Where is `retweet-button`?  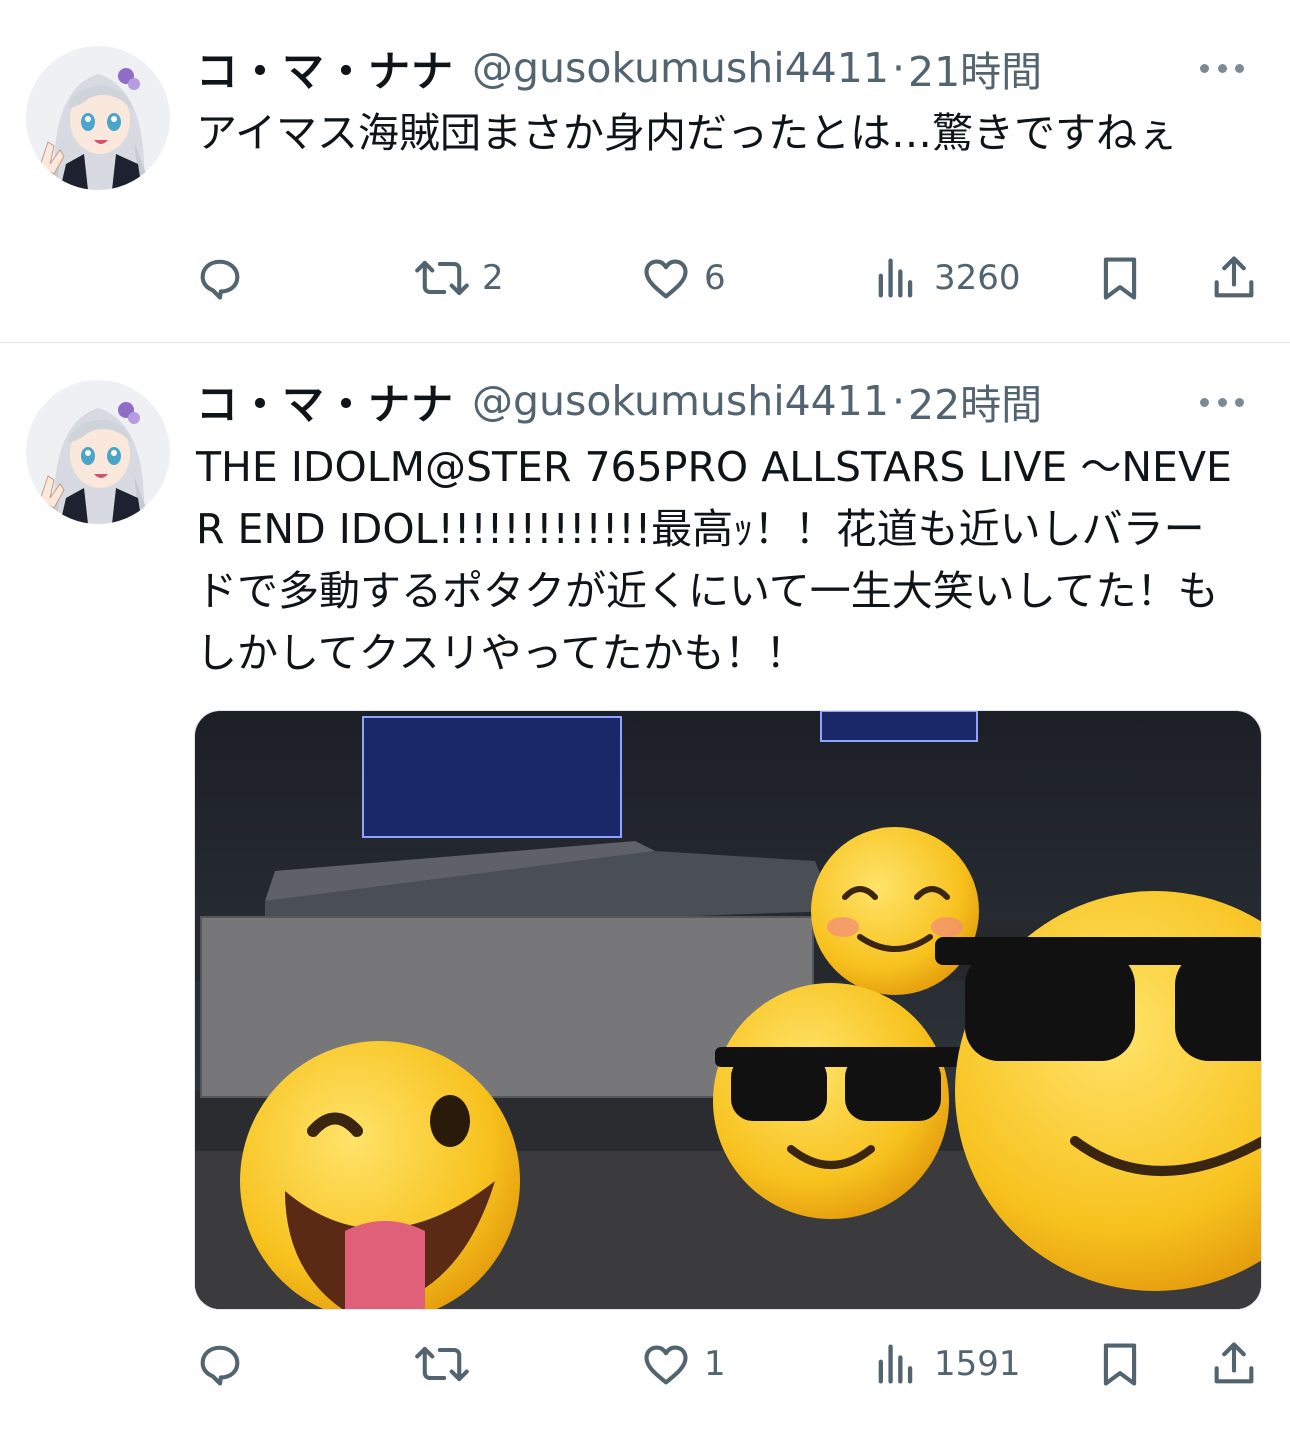 retweet-button is located at coordinates (448, 1364).